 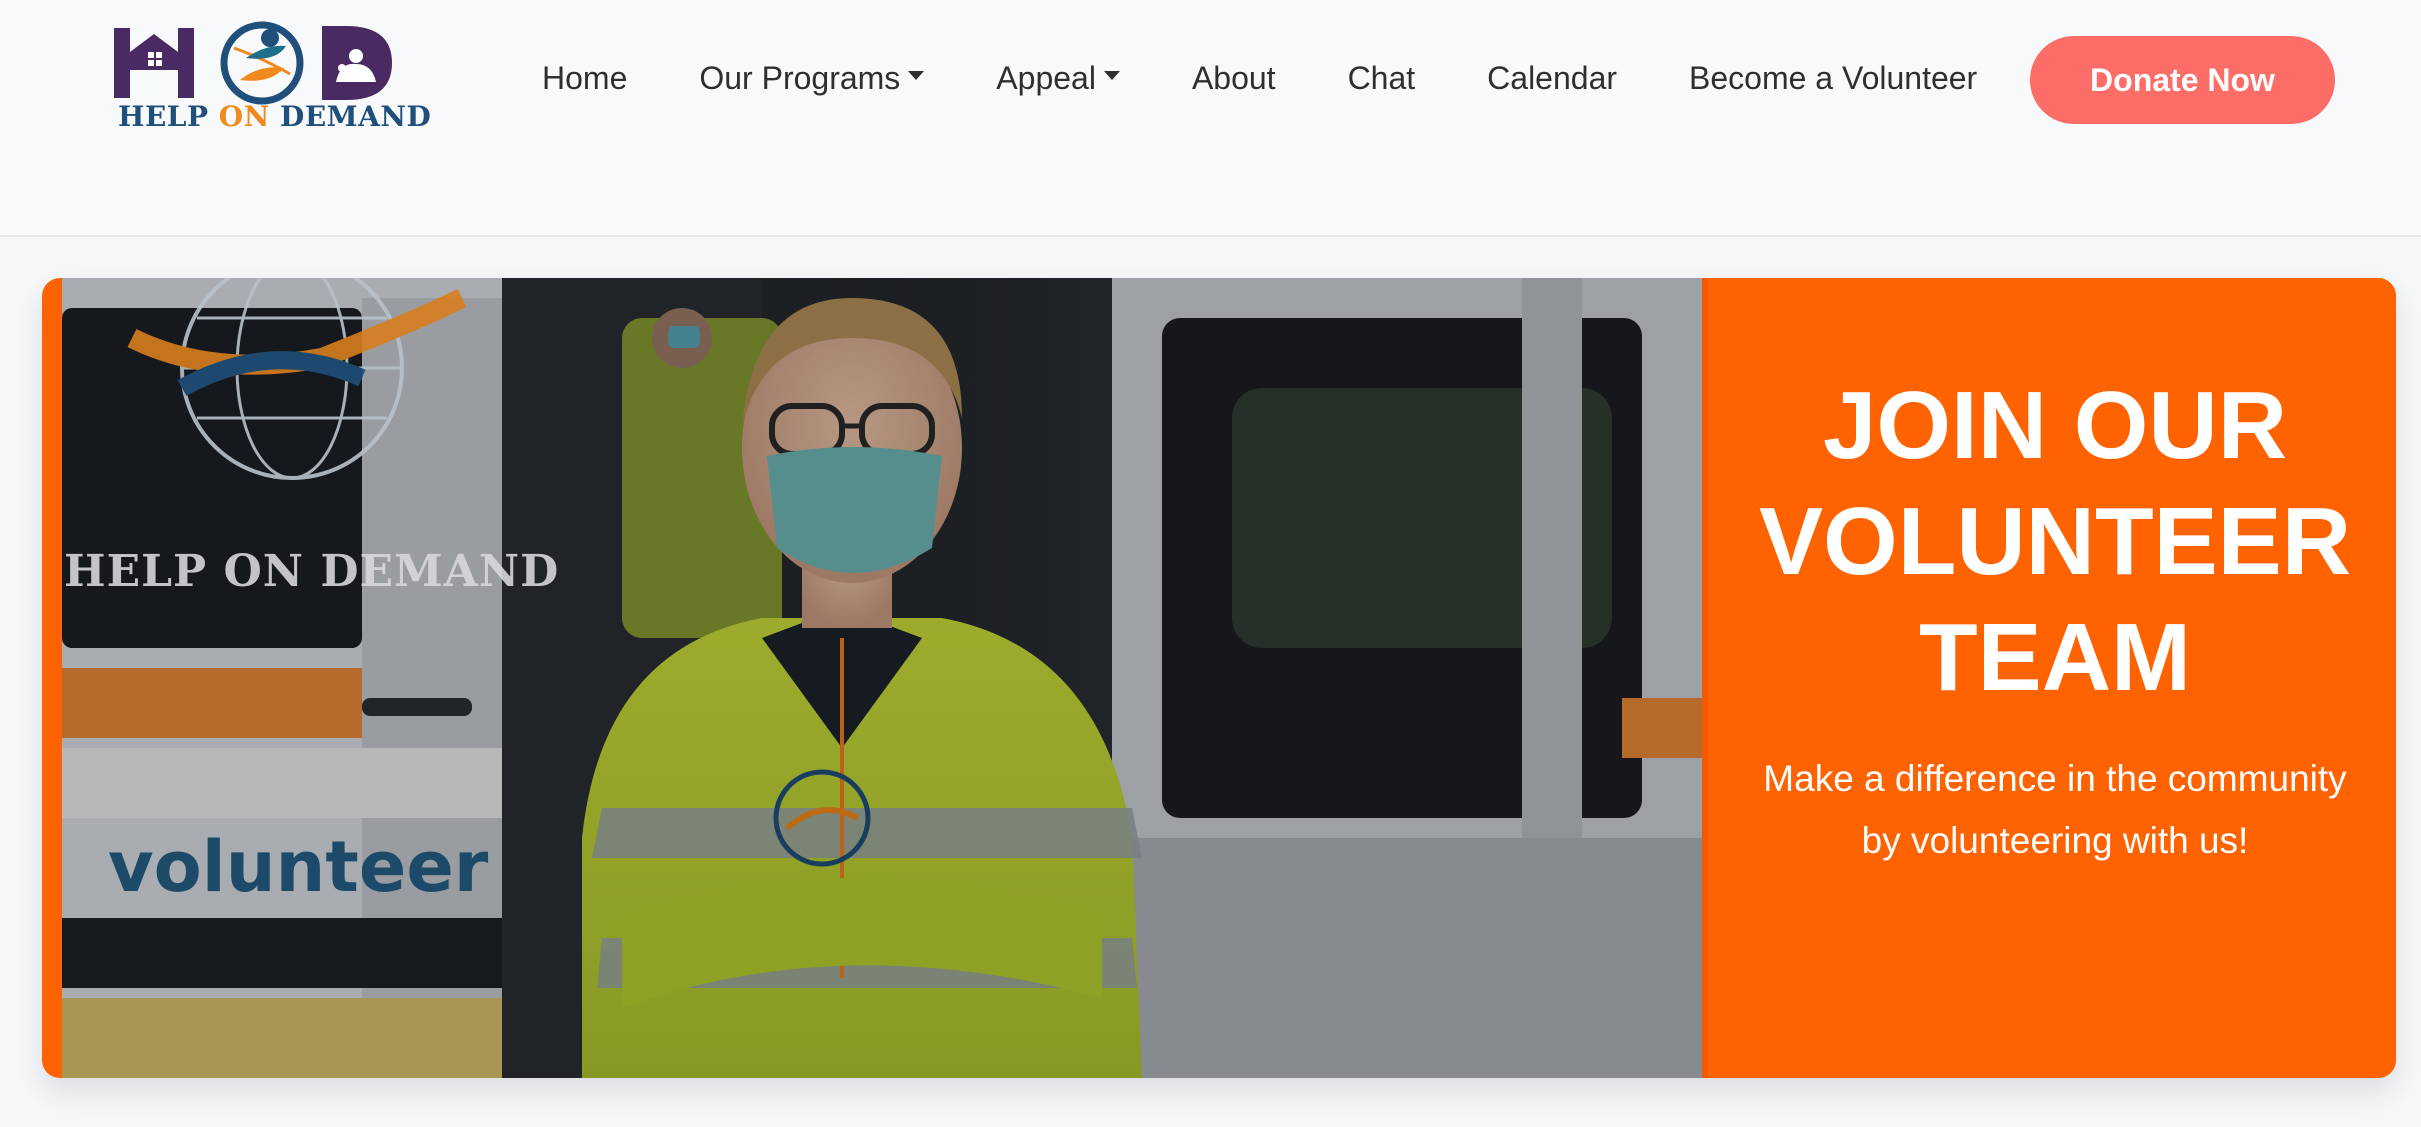 I want to click on nav-item-our-programs: Our Programs, so click(x=811, y=78).